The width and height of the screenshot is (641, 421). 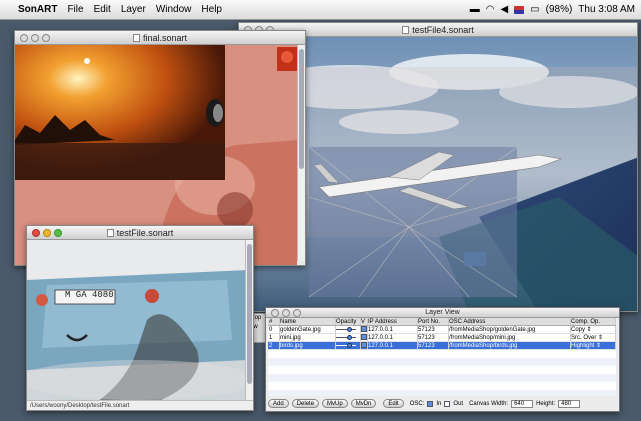 What do you see at coordinates (490, 9) in the screenshot?
I see `wifi-icon: ◠` at bounding box center [490, 9].